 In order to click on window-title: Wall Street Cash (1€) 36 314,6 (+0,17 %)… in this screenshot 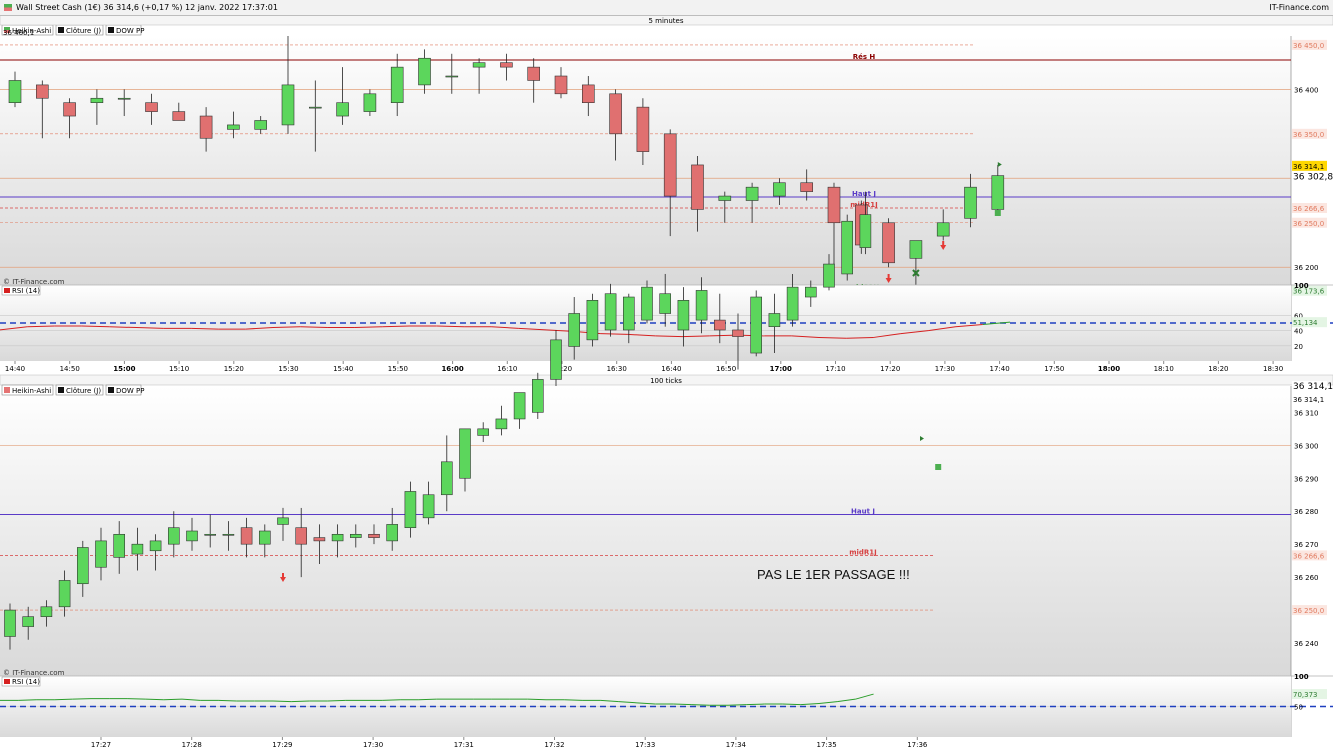, I will do `click(147, 7)`.